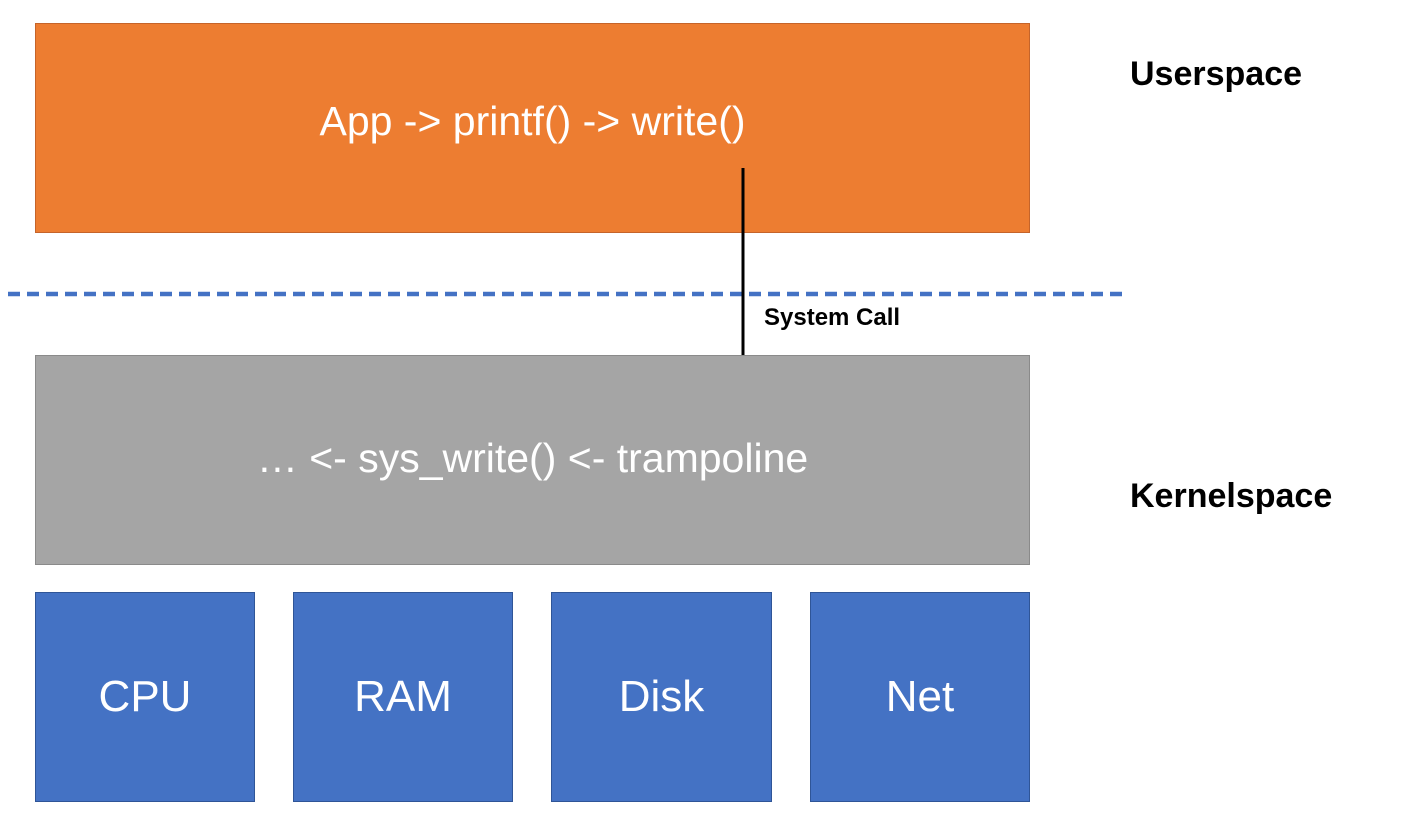 The height and width of the screenshot is (832, 1418). I want to click on hardware-disk-label: Disk, so click(661, 696).